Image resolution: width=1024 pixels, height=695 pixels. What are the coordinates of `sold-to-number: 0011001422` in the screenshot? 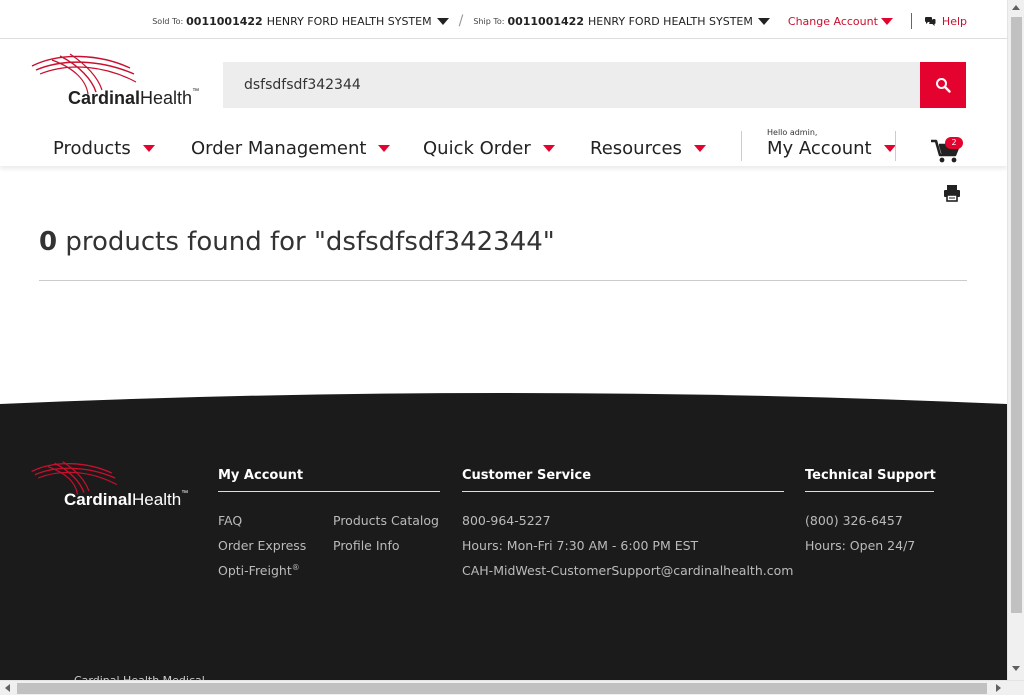 It's located at (224, 21).